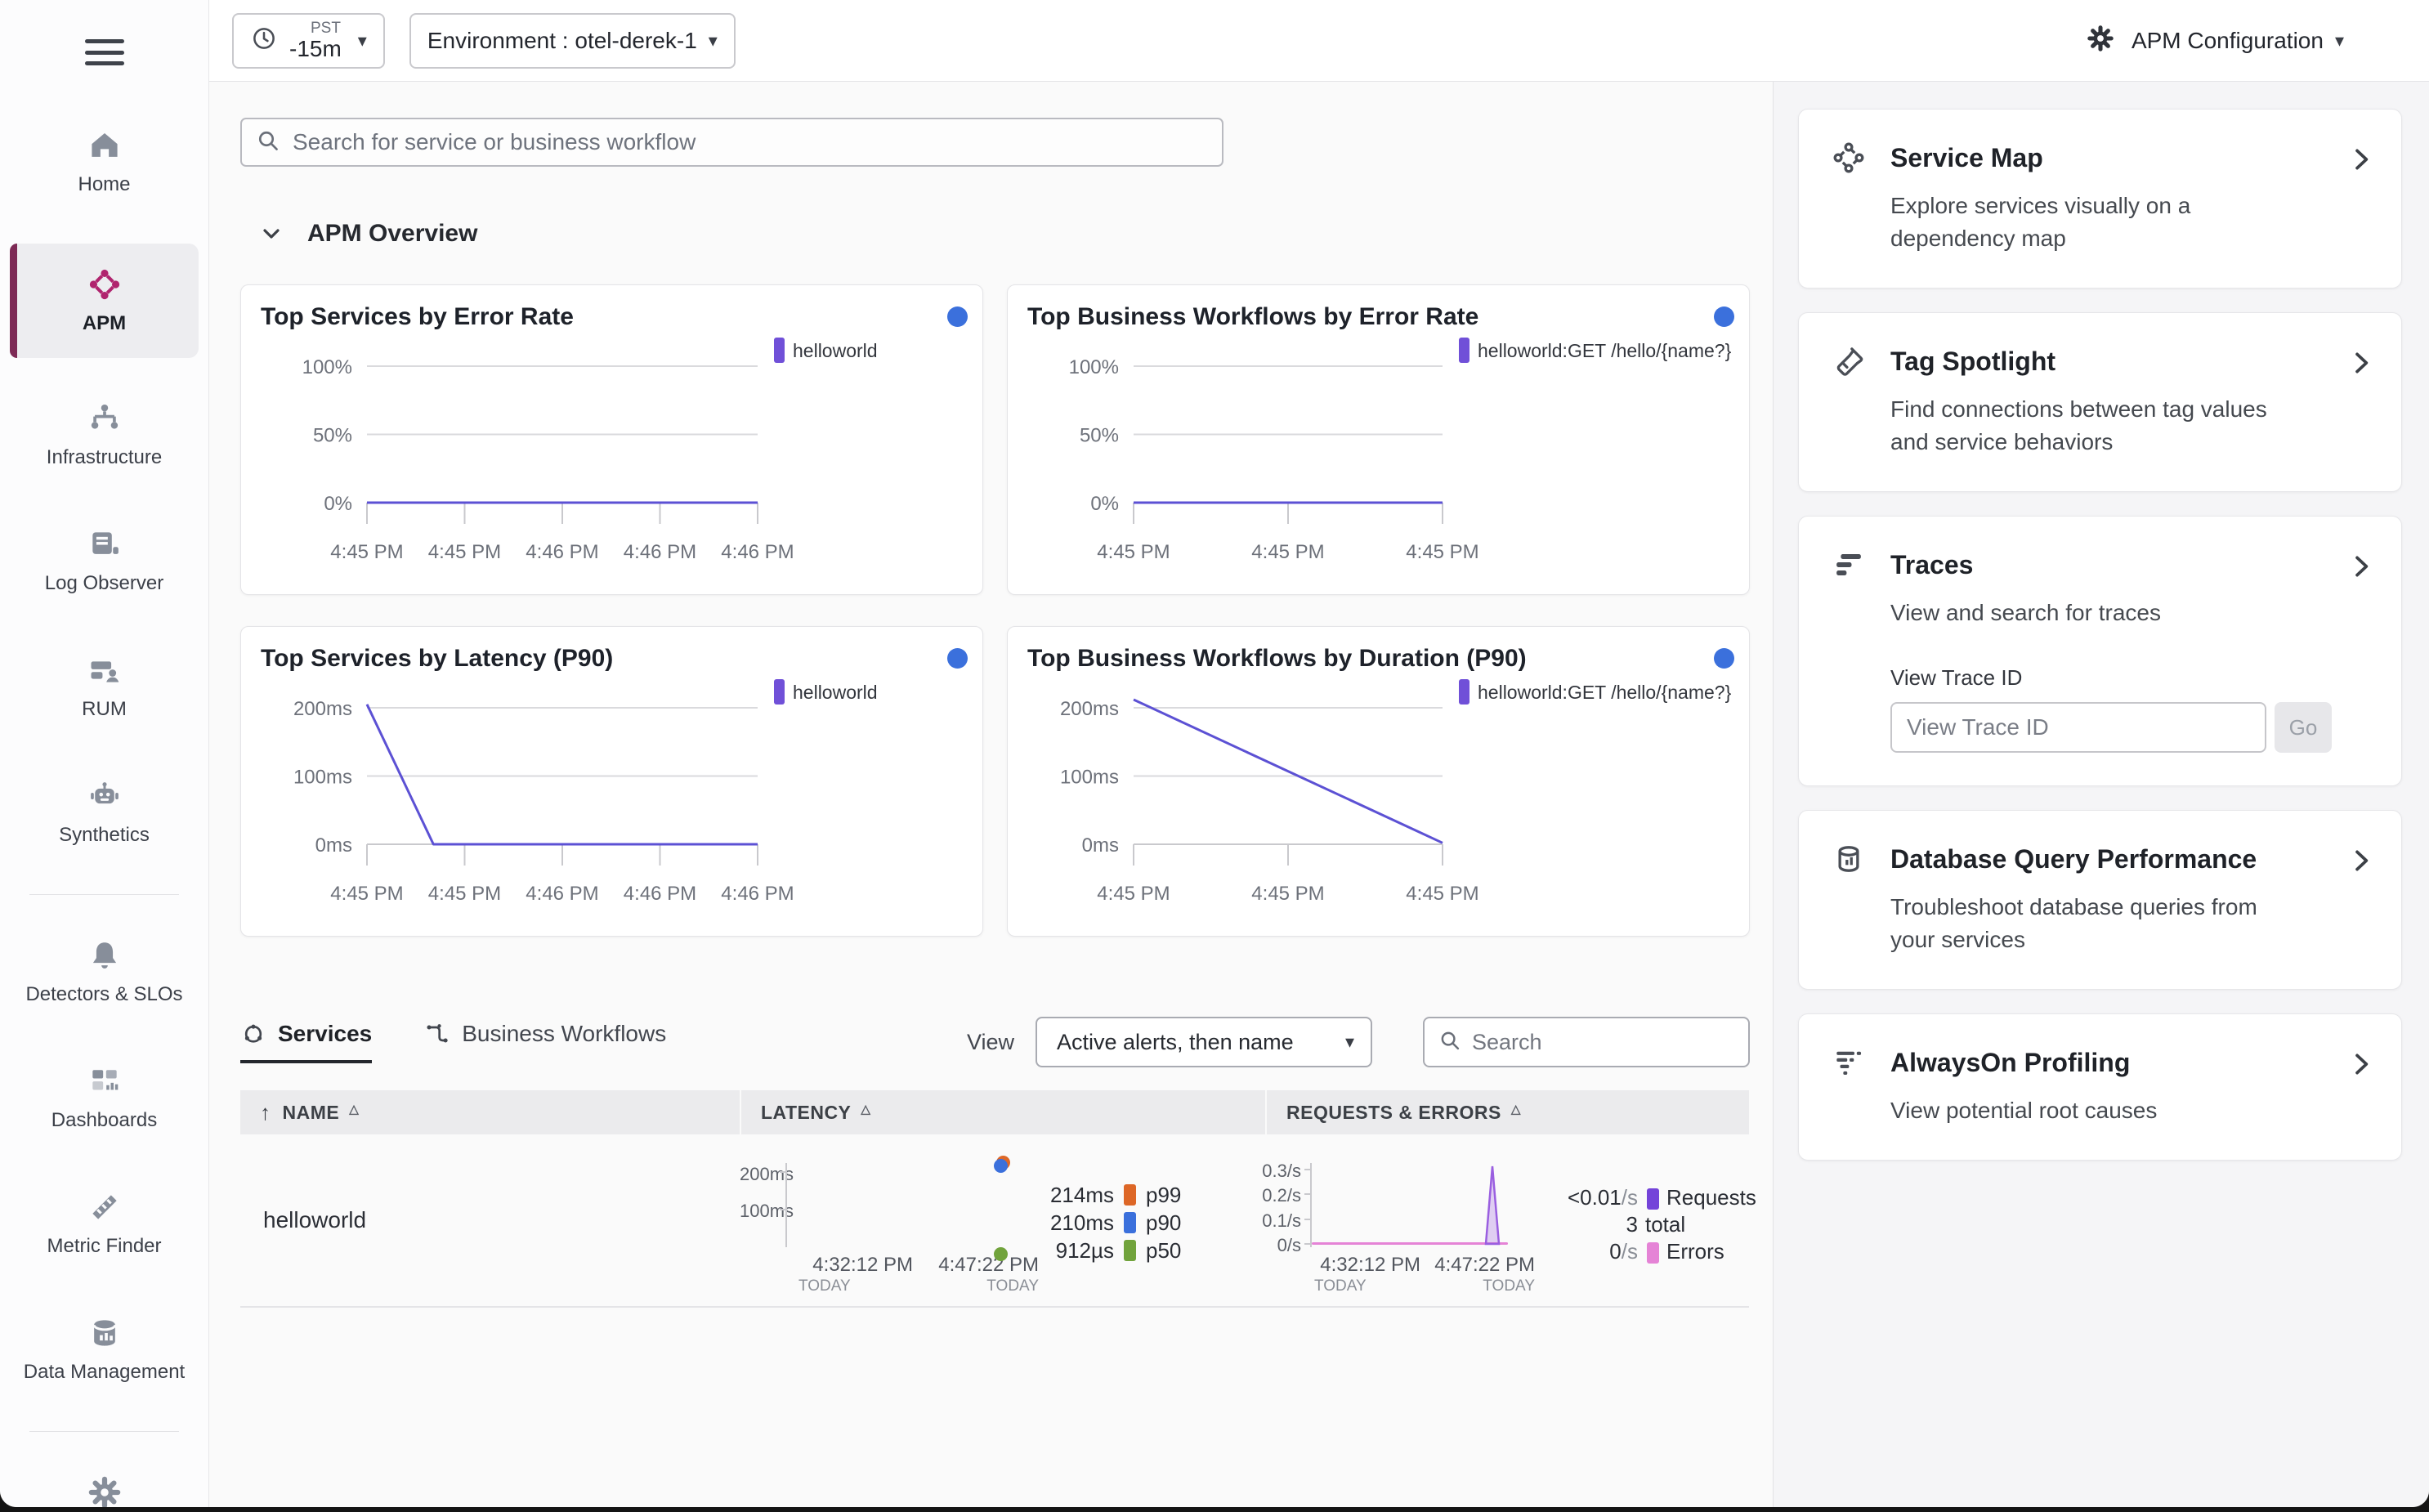  I want to click on column-header-requests-errors: REQUESTS & ERRORS △, so click(1507, 1112).